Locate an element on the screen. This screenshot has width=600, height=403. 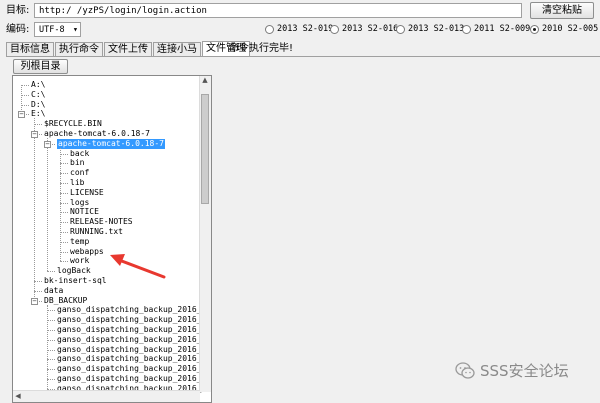
tab-panel-border is located at coordinates (303, 56).